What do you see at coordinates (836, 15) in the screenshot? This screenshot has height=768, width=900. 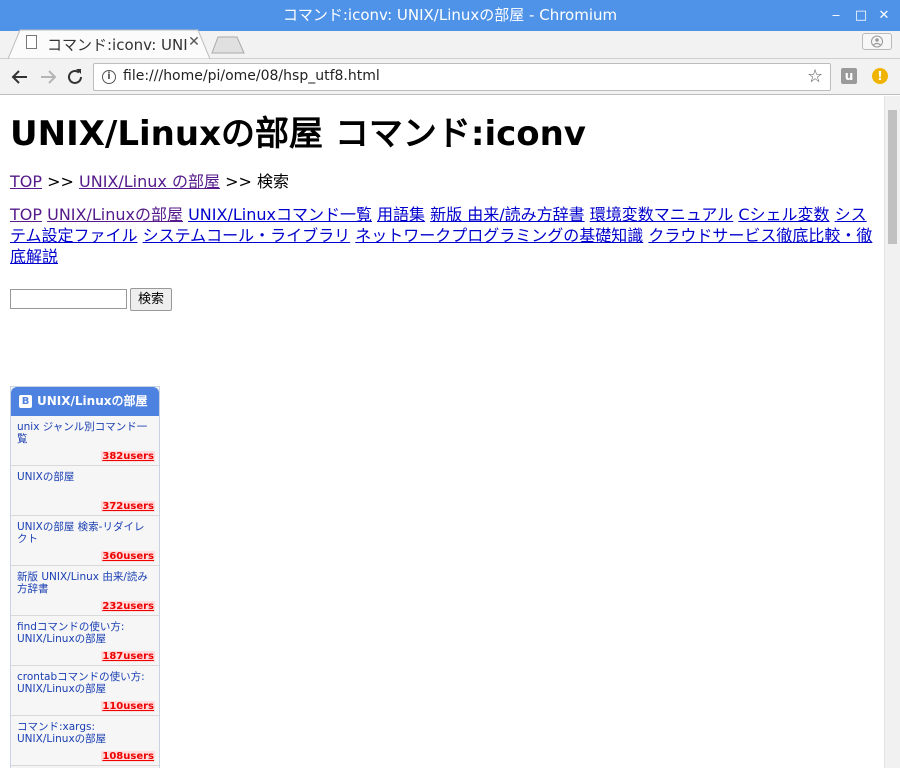 I see `minimize-icon: ‒` at bounding box center [836, 15].